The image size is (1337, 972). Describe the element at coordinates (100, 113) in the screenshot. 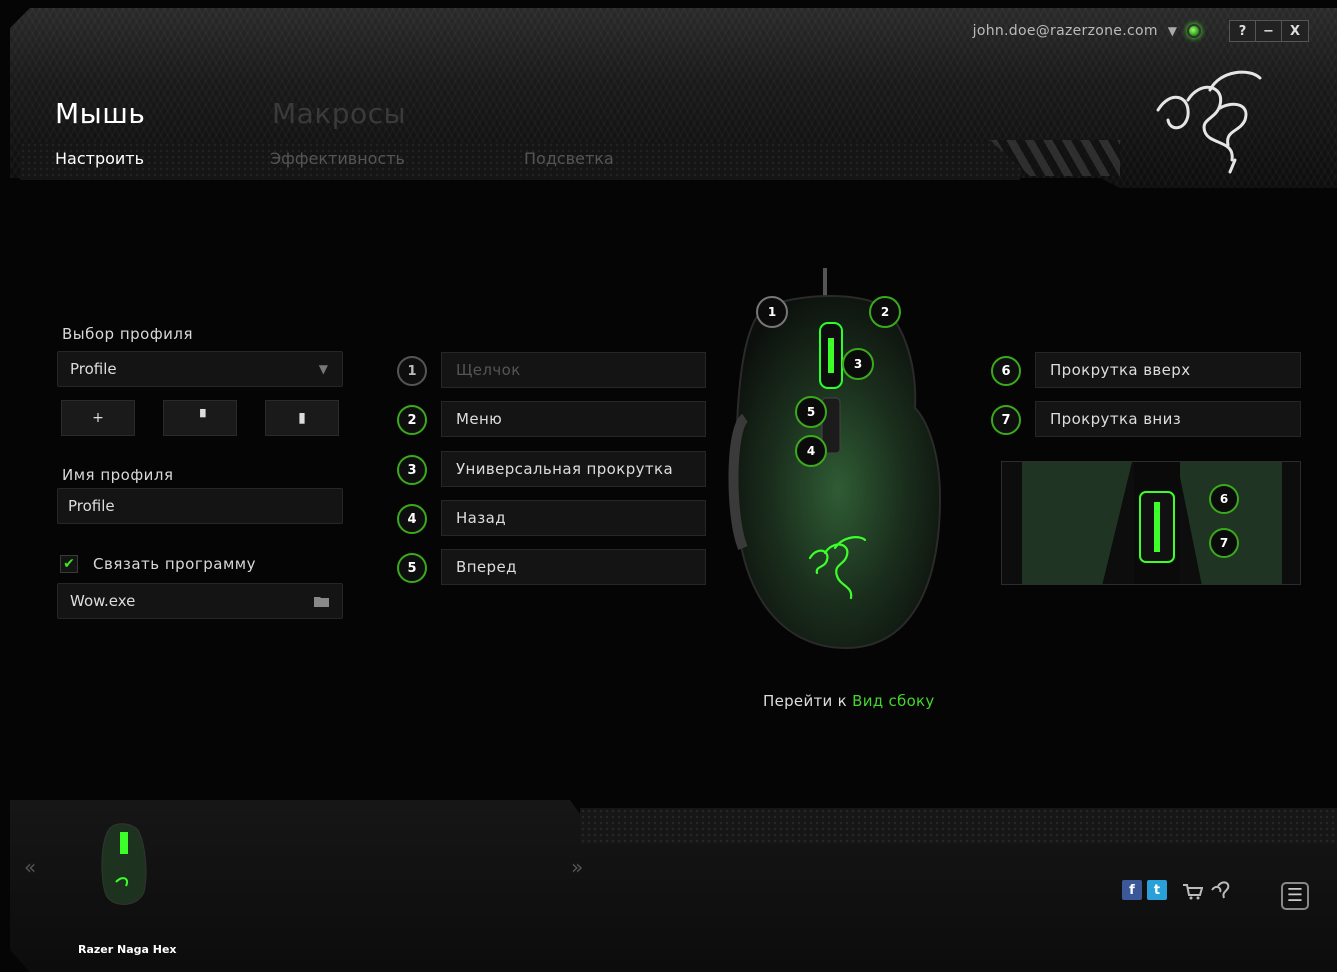

I see `tab-mouse: Мышь` at that location.